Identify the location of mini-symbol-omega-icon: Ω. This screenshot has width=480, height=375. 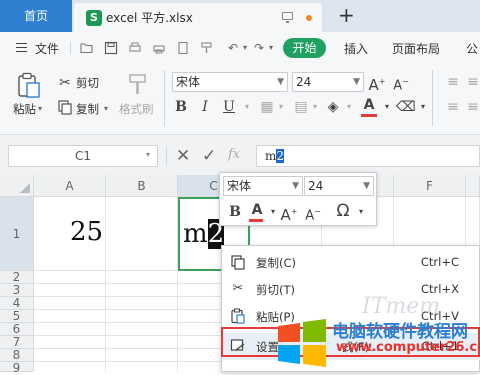
(343, 211).